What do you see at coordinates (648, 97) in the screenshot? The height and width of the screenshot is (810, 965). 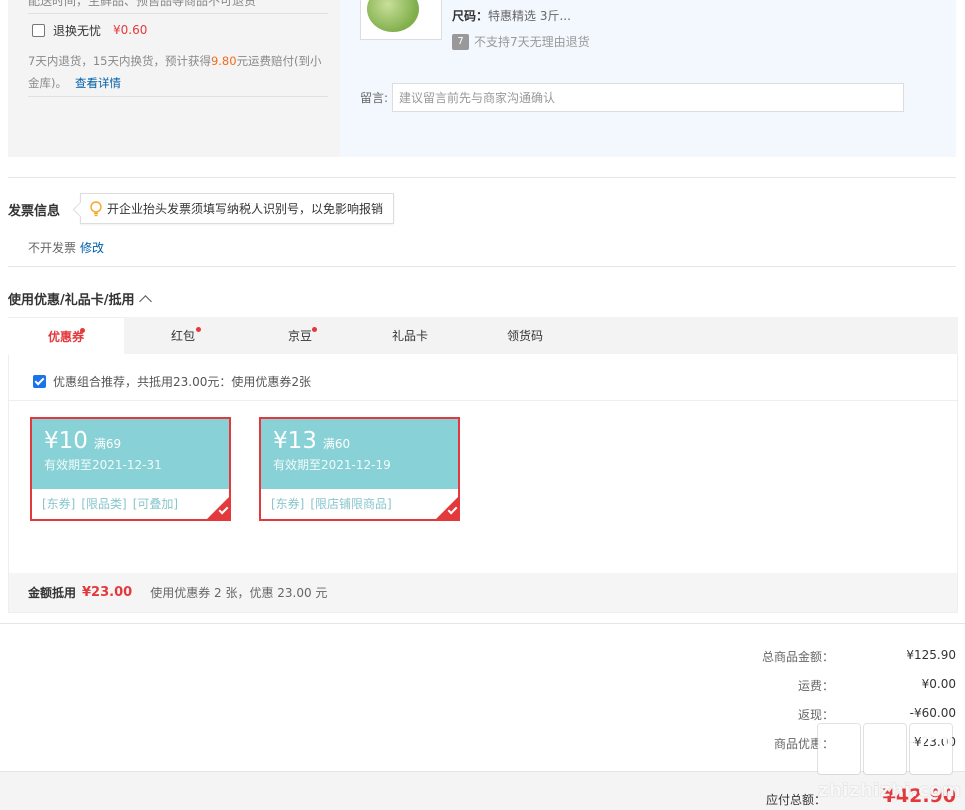 I see `remark-input` at bounding box center [648, 97].